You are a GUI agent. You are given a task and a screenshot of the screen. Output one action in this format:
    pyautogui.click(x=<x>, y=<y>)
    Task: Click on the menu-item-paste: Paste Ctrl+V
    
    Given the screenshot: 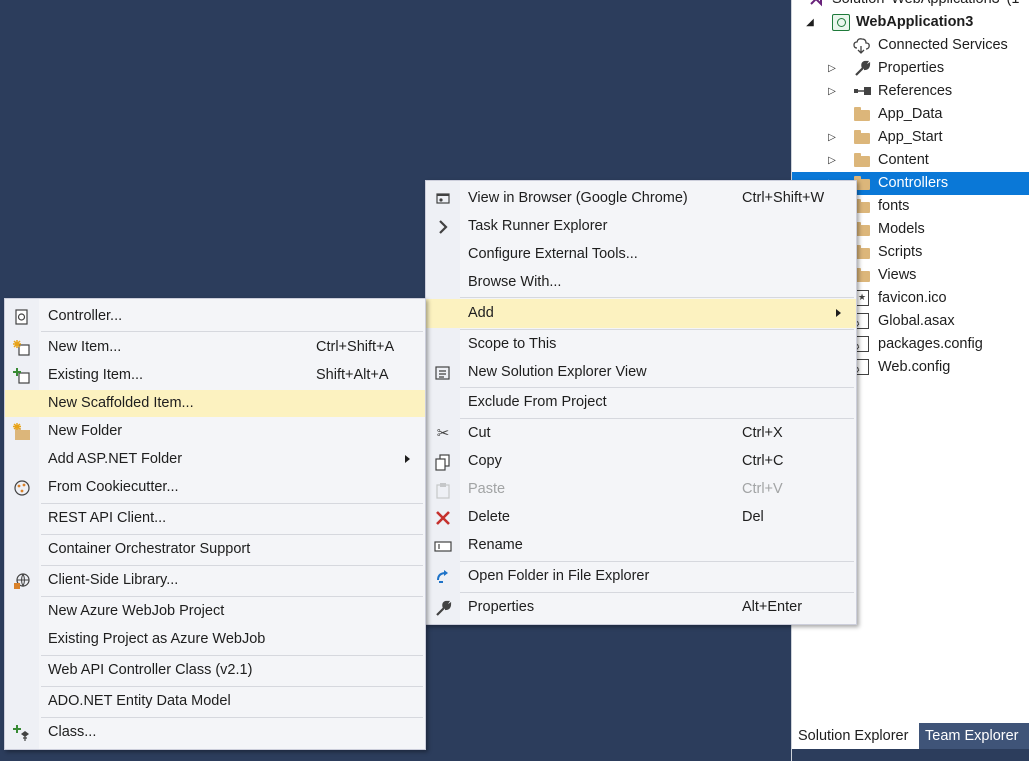 What is the action you would take?
    pyautogui.click(x=641, y=489)
    